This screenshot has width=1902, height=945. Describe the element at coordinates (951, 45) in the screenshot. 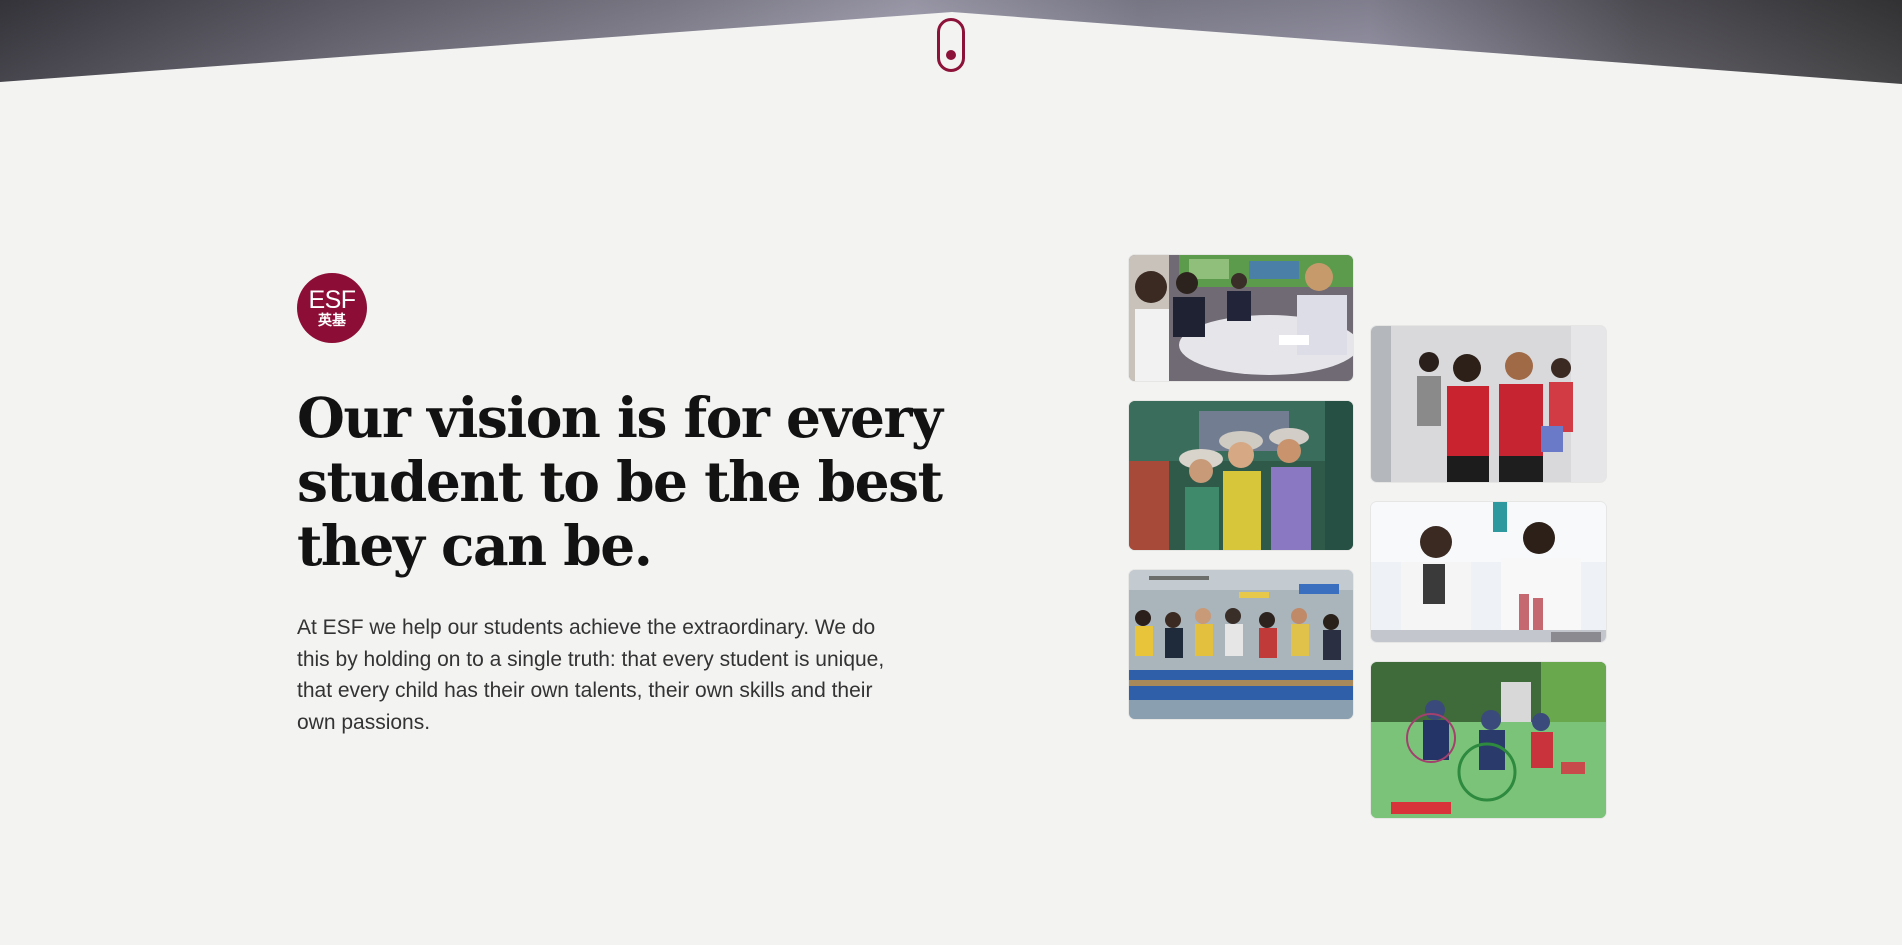

I see `mouse-scroll-icon` at that location.